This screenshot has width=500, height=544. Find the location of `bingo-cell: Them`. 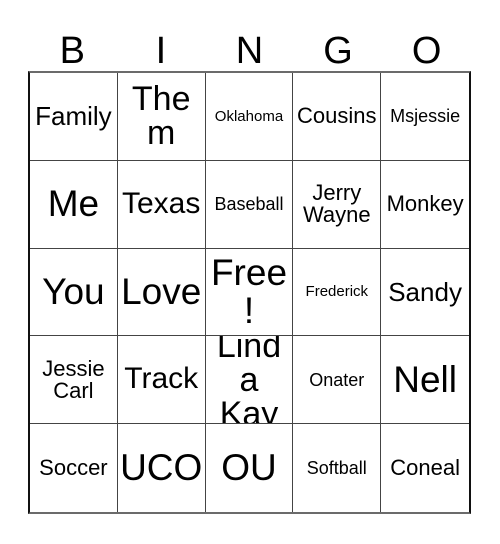

bingo-cell: Them is located at coordinates (161, 117).